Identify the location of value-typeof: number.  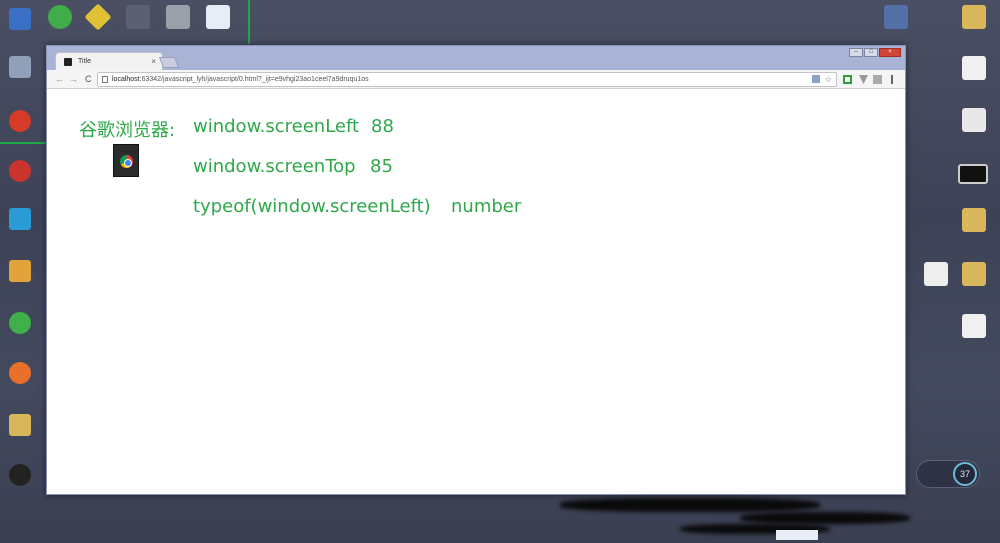
(486, 206).